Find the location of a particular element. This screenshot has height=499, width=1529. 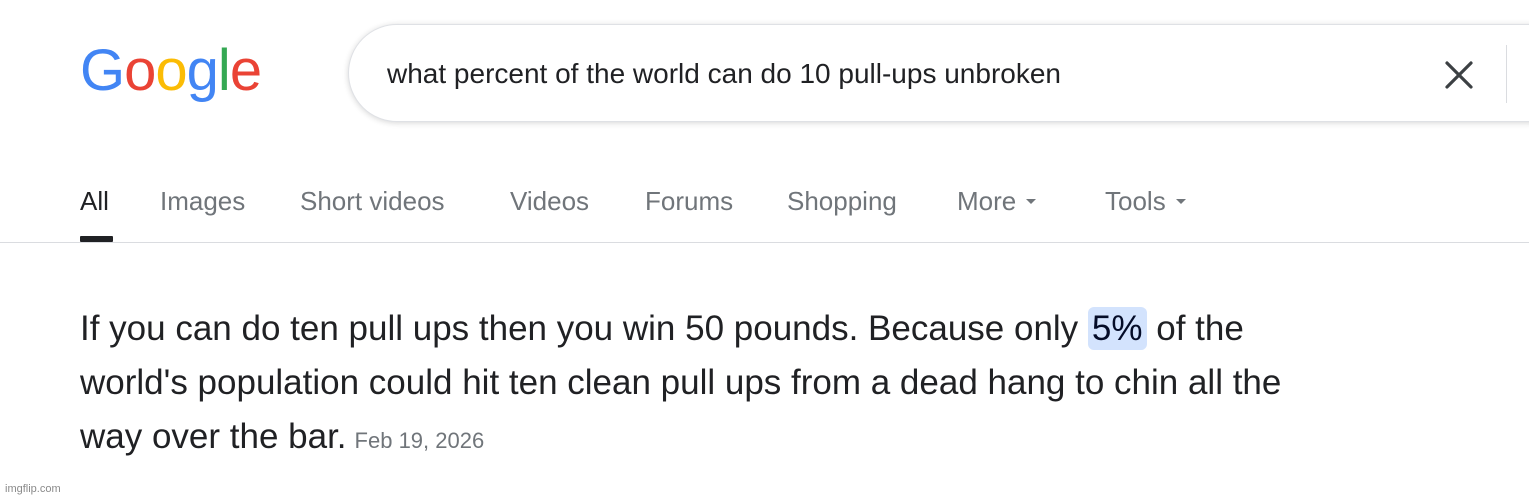

tab-videos: Videos is located at coordinates (549, 212).